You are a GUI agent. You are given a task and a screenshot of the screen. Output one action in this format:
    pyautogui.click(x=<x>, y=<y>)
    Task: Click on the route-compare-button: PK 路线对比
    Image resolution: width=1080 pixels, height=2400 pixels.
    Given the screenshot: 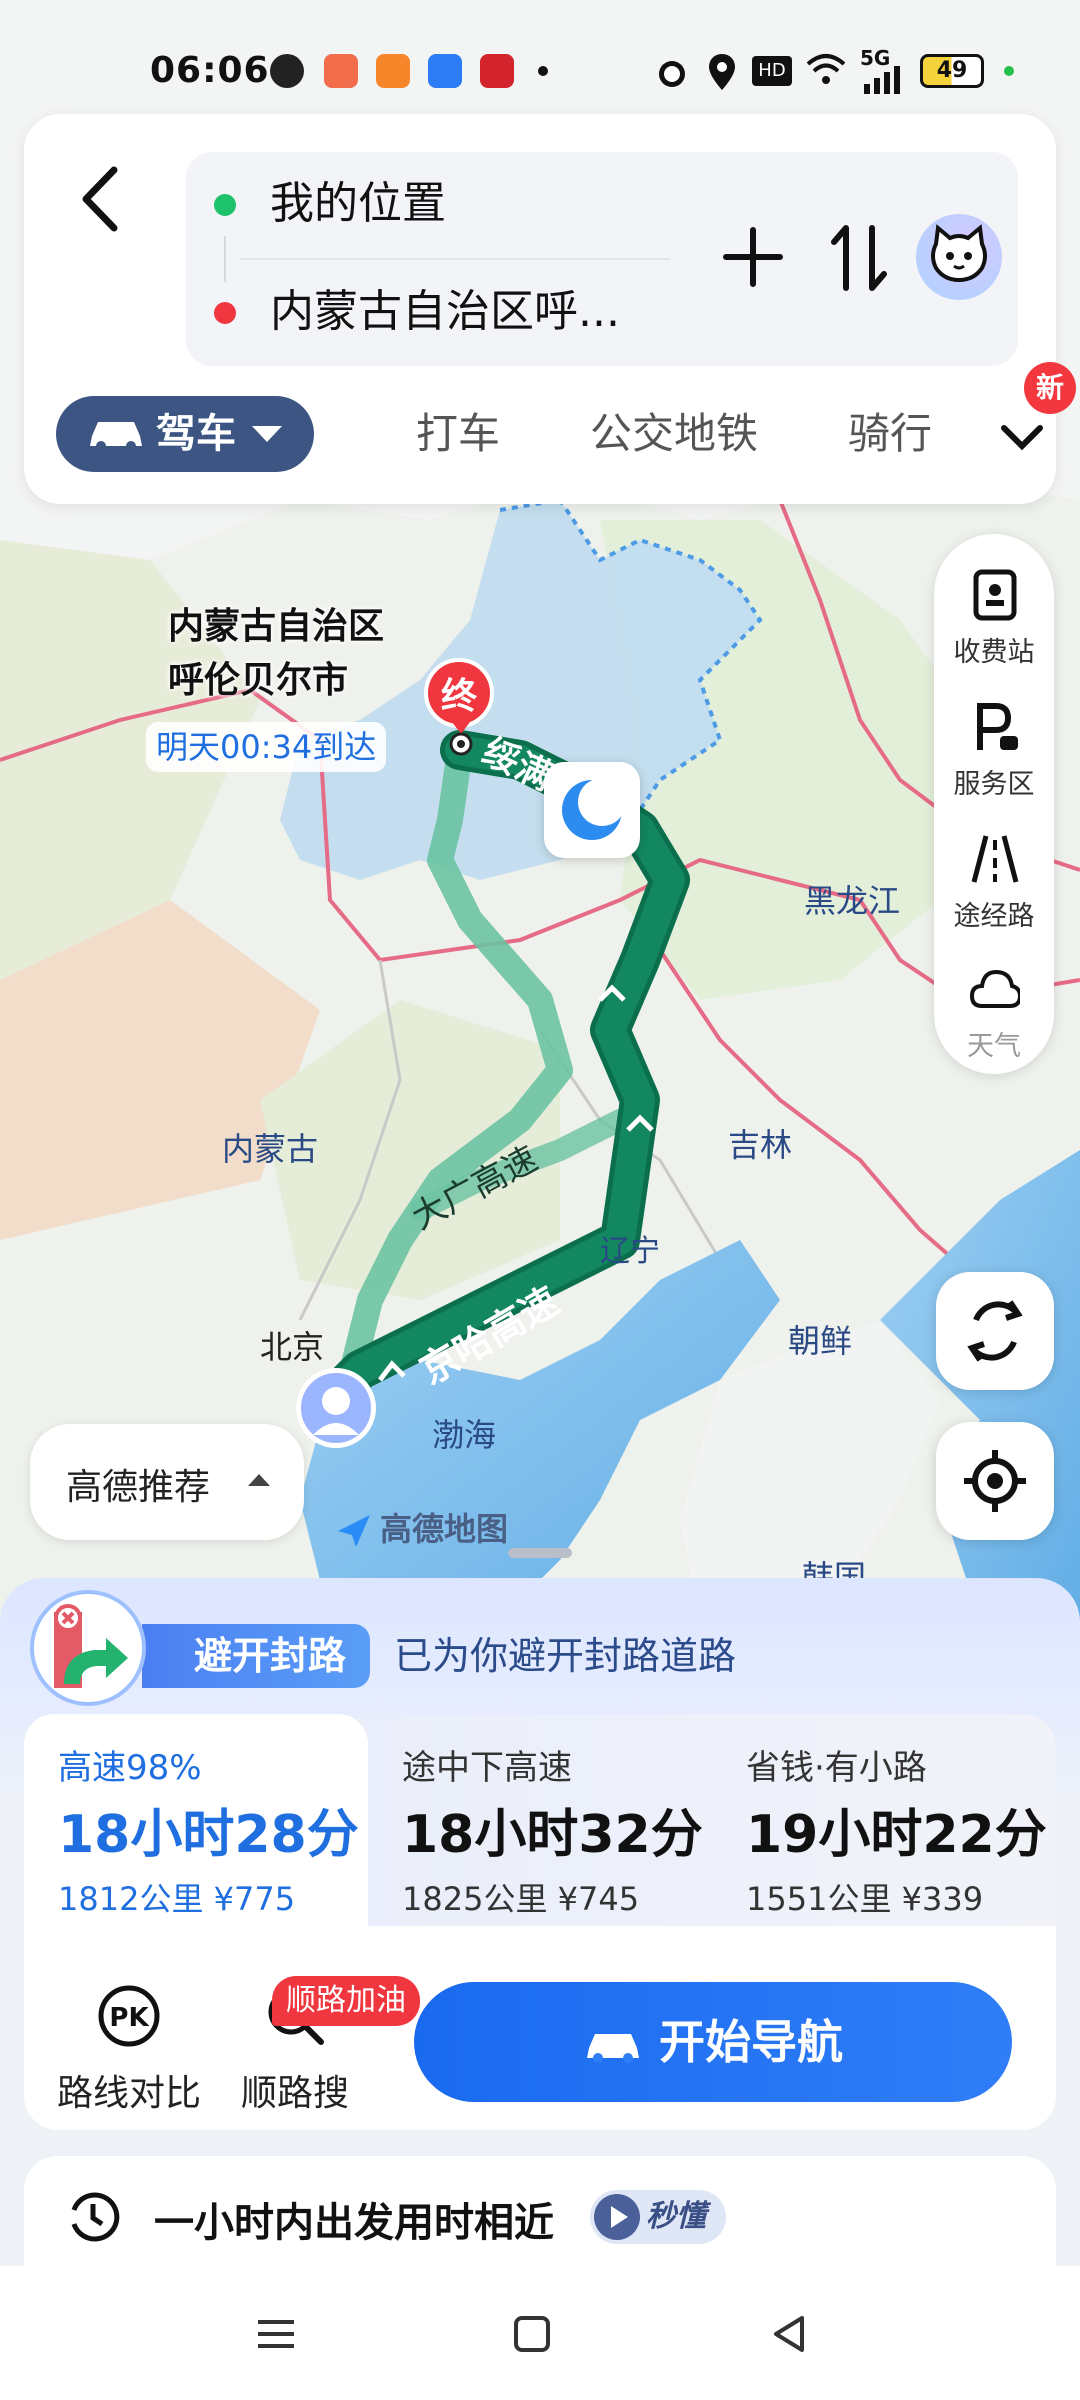 What is the action you would take?
    pyautogui.click(x=129, y=2050)
    